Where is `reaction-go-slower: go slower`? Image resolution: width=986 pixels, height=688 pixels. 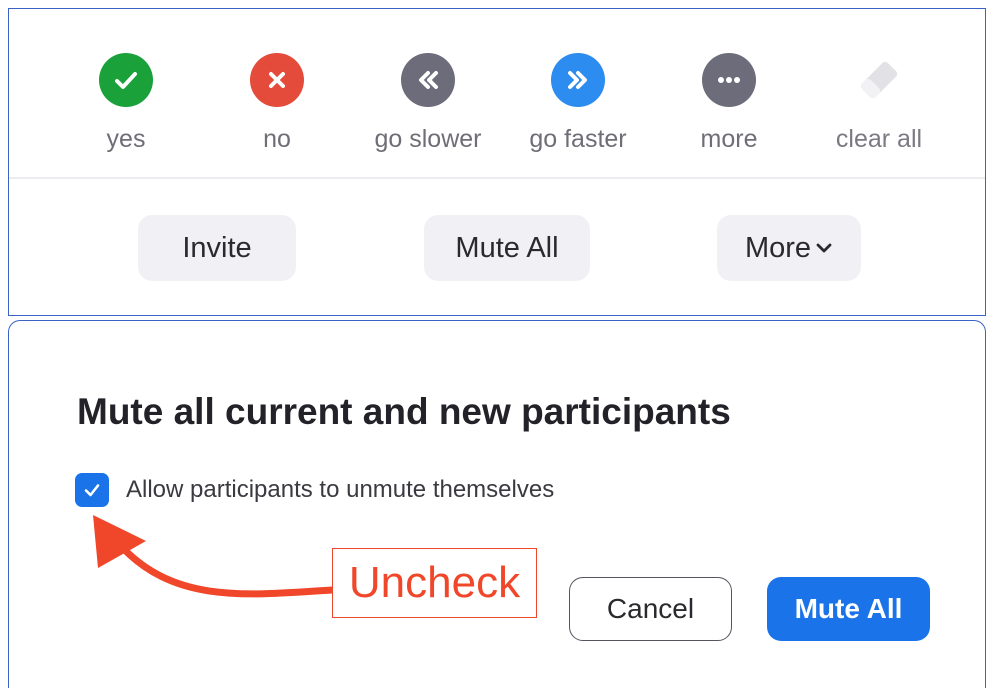
reaction-go-slower: go slower is located at coordinates (428, 103).